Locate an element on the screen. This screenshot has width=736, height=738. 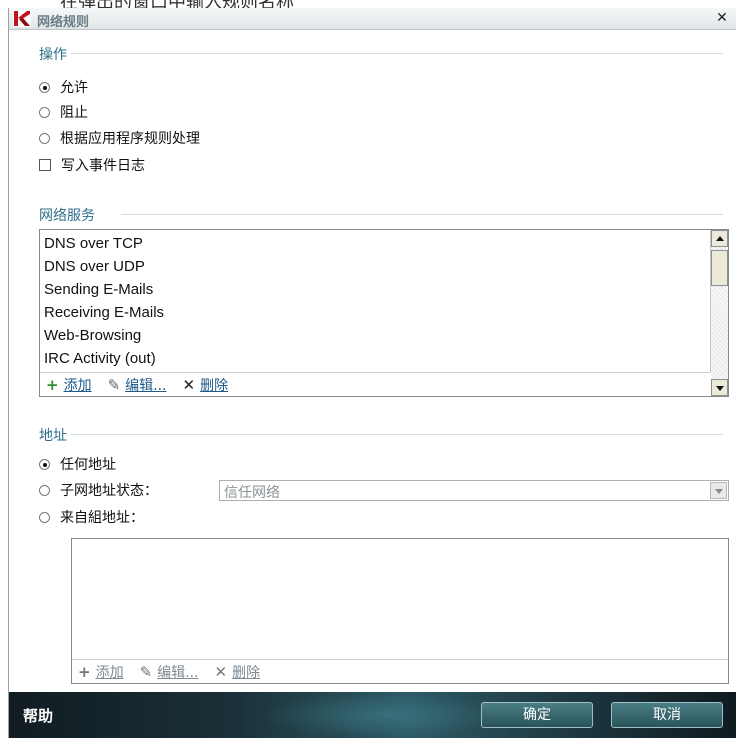
by-app-rules-label: 根据应用程序规则处理 is located at coordinates (130, 139).